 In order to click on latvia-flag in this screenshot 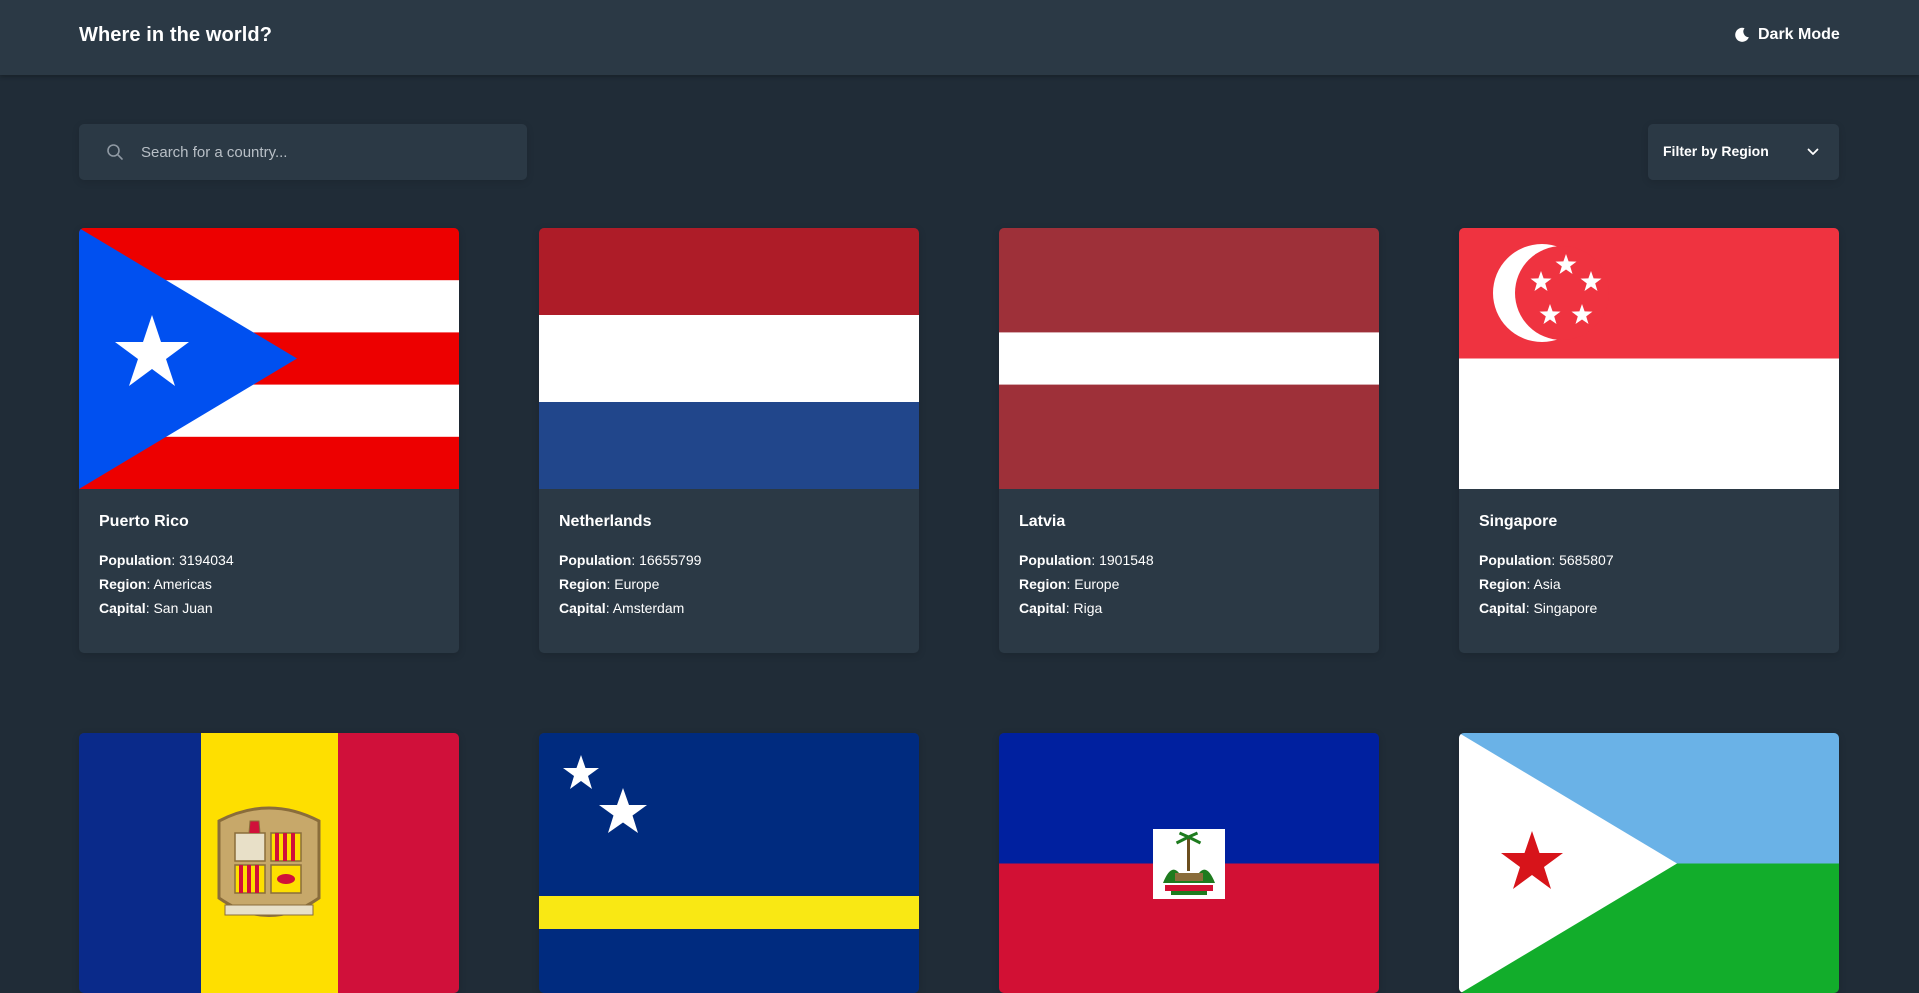, I will do `click(1189, 358)`.